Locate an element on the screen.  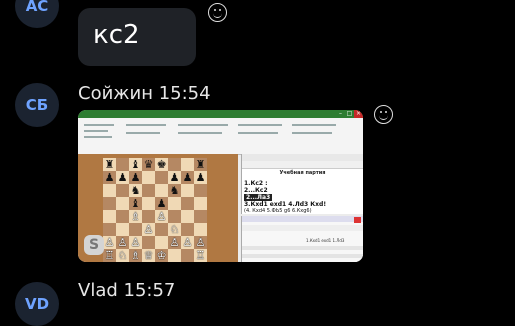
panel-title: Учебная партия is located at coordinates (302, 173).